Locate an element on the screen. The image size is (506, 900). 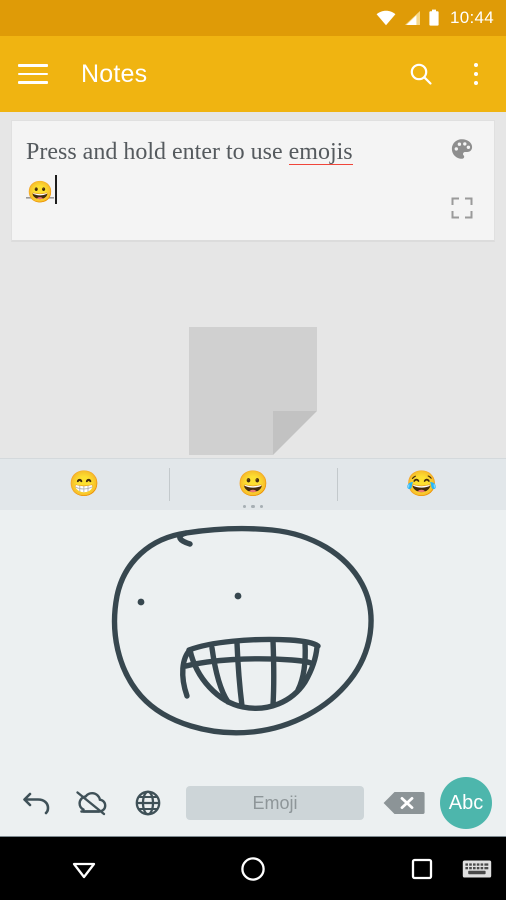
suggestion-strip: 😁 😀 😂 is located at coordinates (253, 484).